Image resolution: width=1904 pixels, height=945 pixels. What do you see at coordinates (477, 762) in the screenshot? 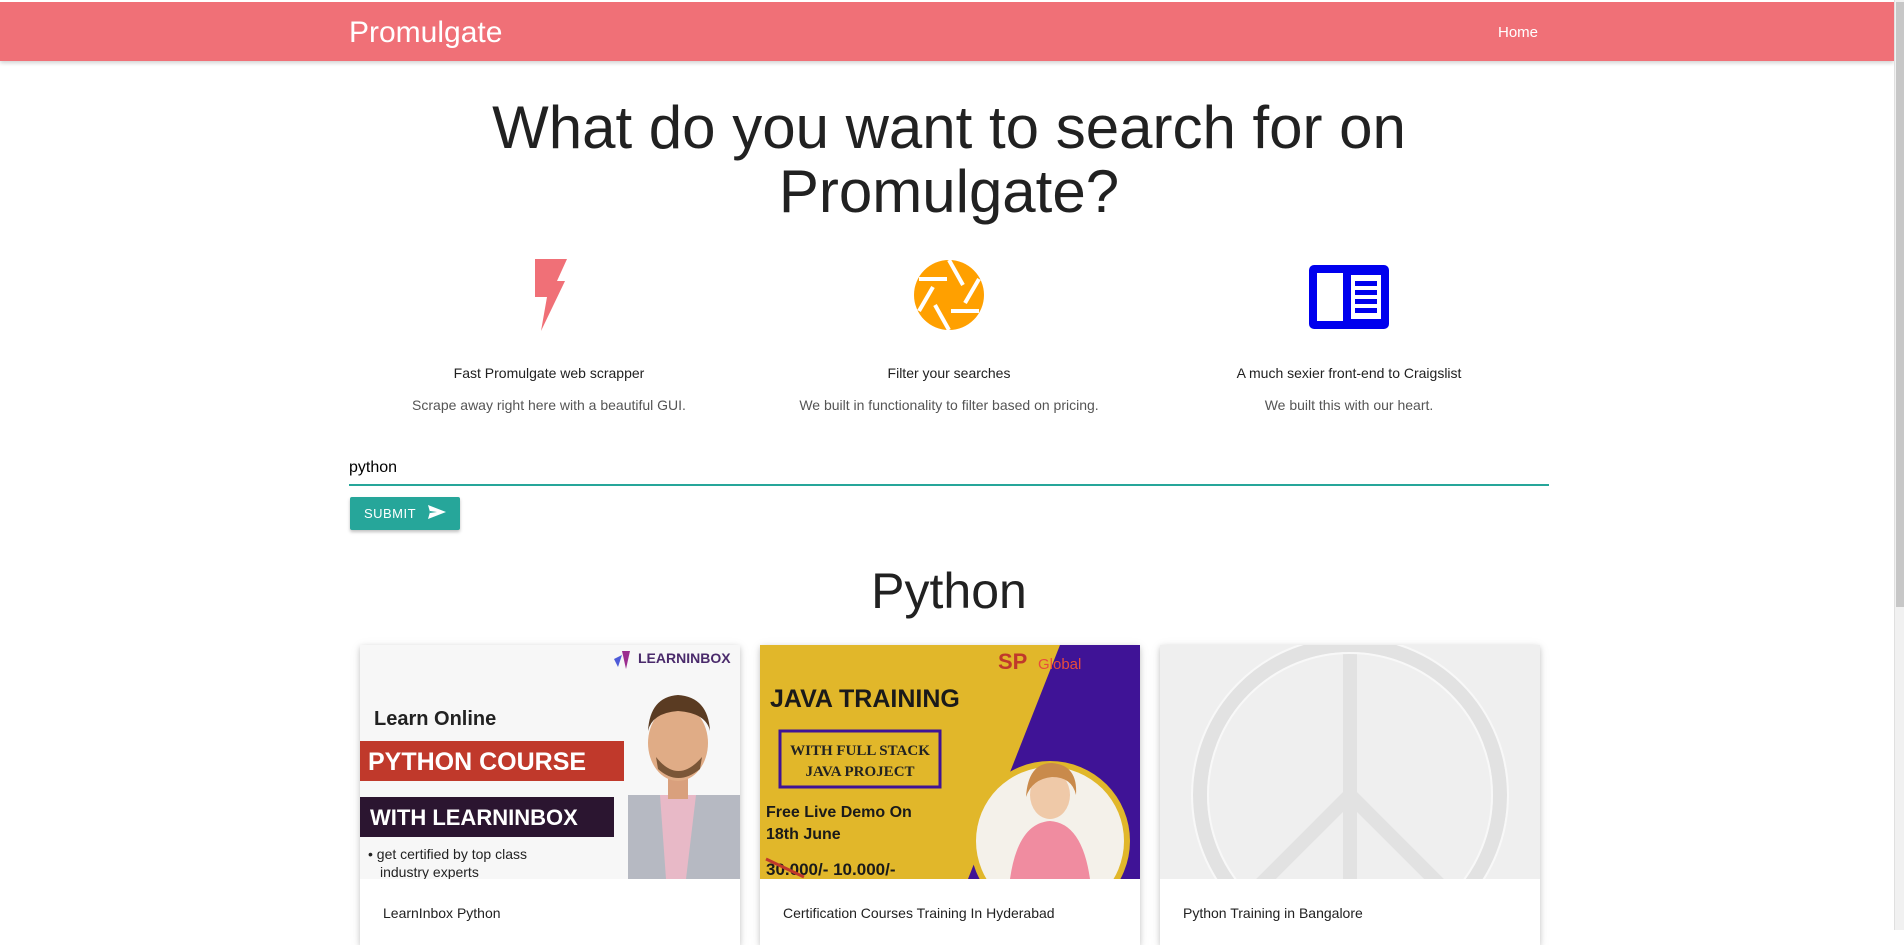
I see `card-image-line2: PYTHON COURSE` at bounding box center [477, 762].